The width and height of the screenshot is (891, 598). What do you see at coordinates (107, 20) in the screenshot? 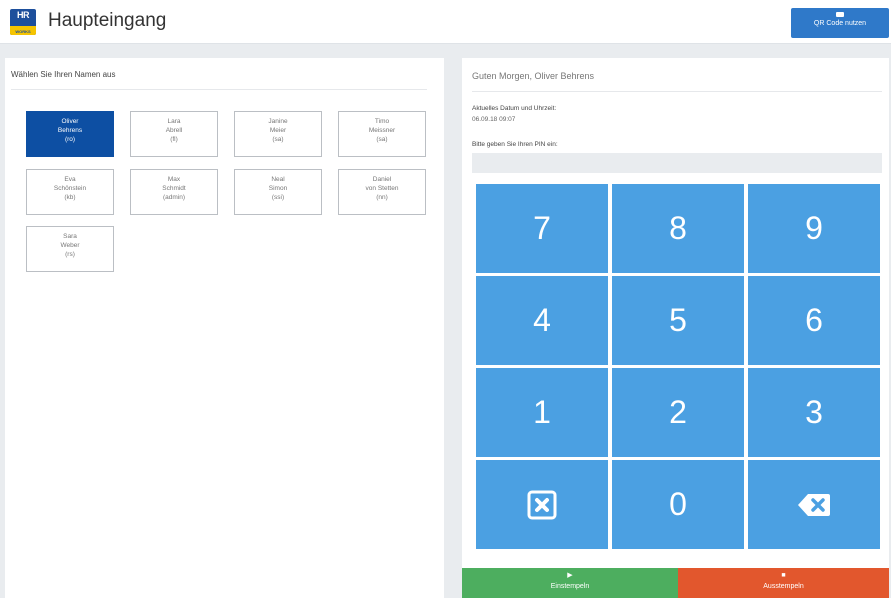
I see `page-title: Haupteingang` at bounding box center [107, 20].